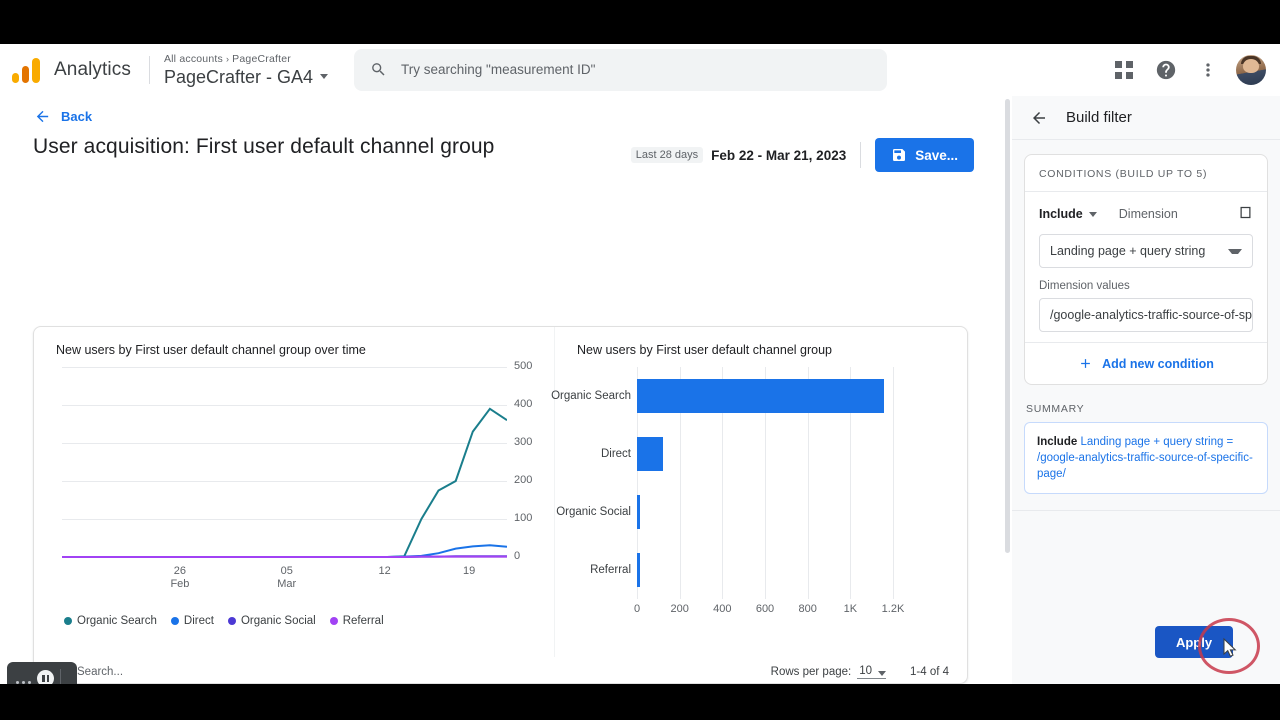 The width and height of the screenshot is (1280, 720). I want to click on x-axis-tick: 600, so click(765, 609).